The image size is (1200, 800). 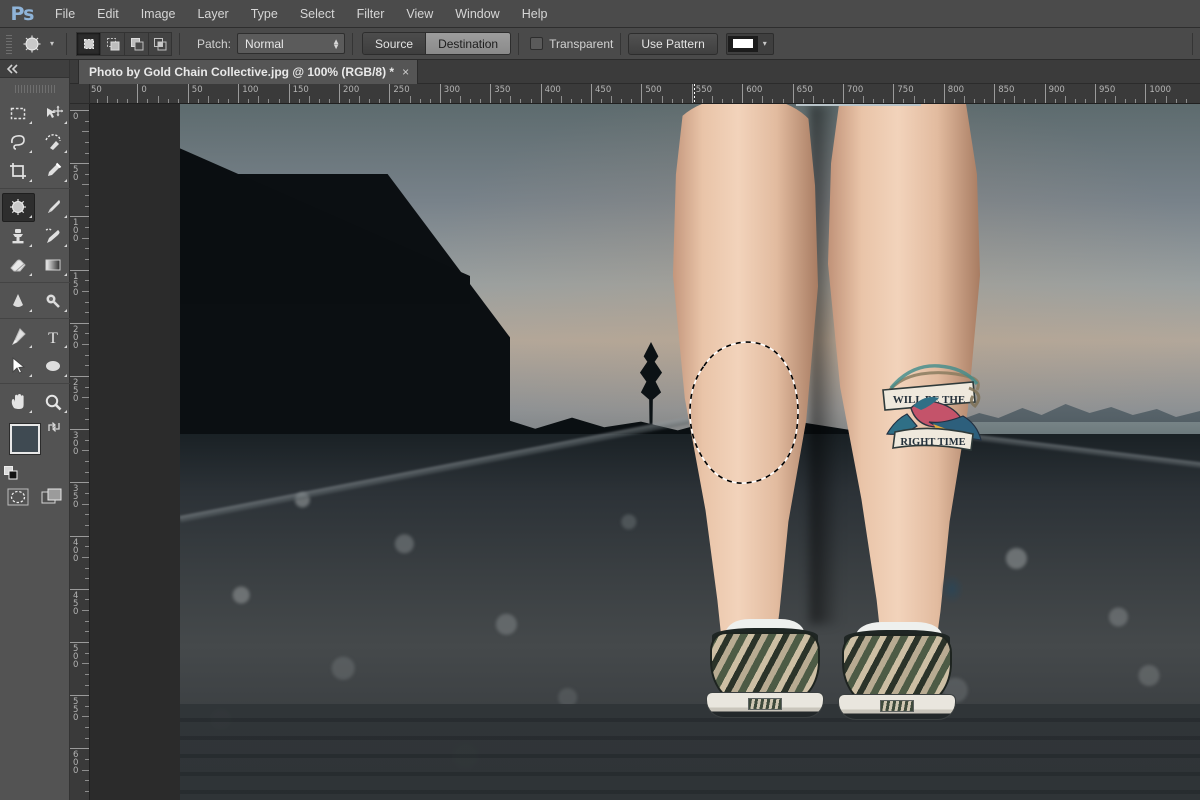 What do you see at coordinates (52, 235) in the screenshot?
I see `history-brush-tool` at bounding box center [52, 235].